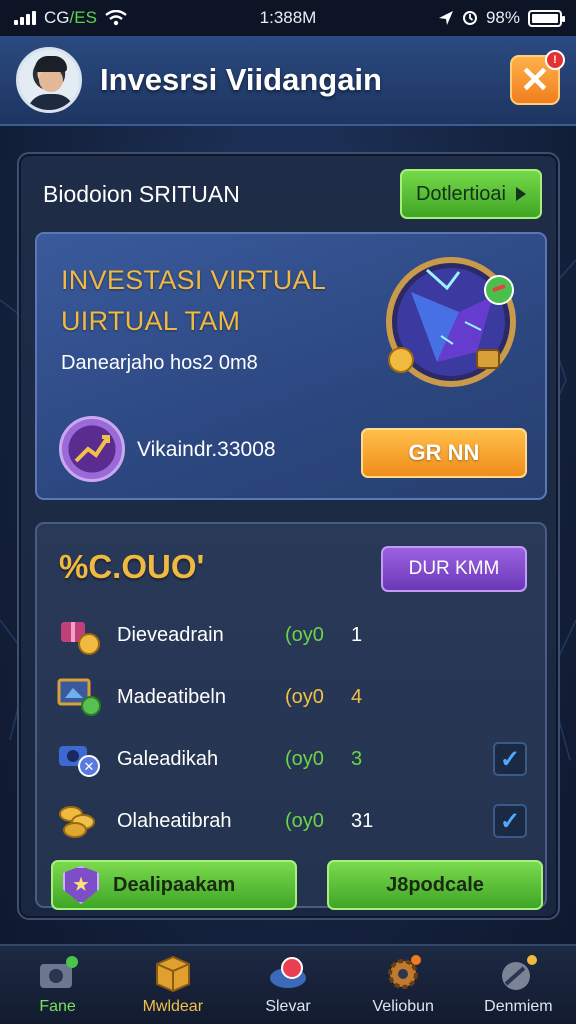 Image resolution: width=576 pixels, height=1024 pixels. I want to click on reward-count: 3, so click(357, 758).